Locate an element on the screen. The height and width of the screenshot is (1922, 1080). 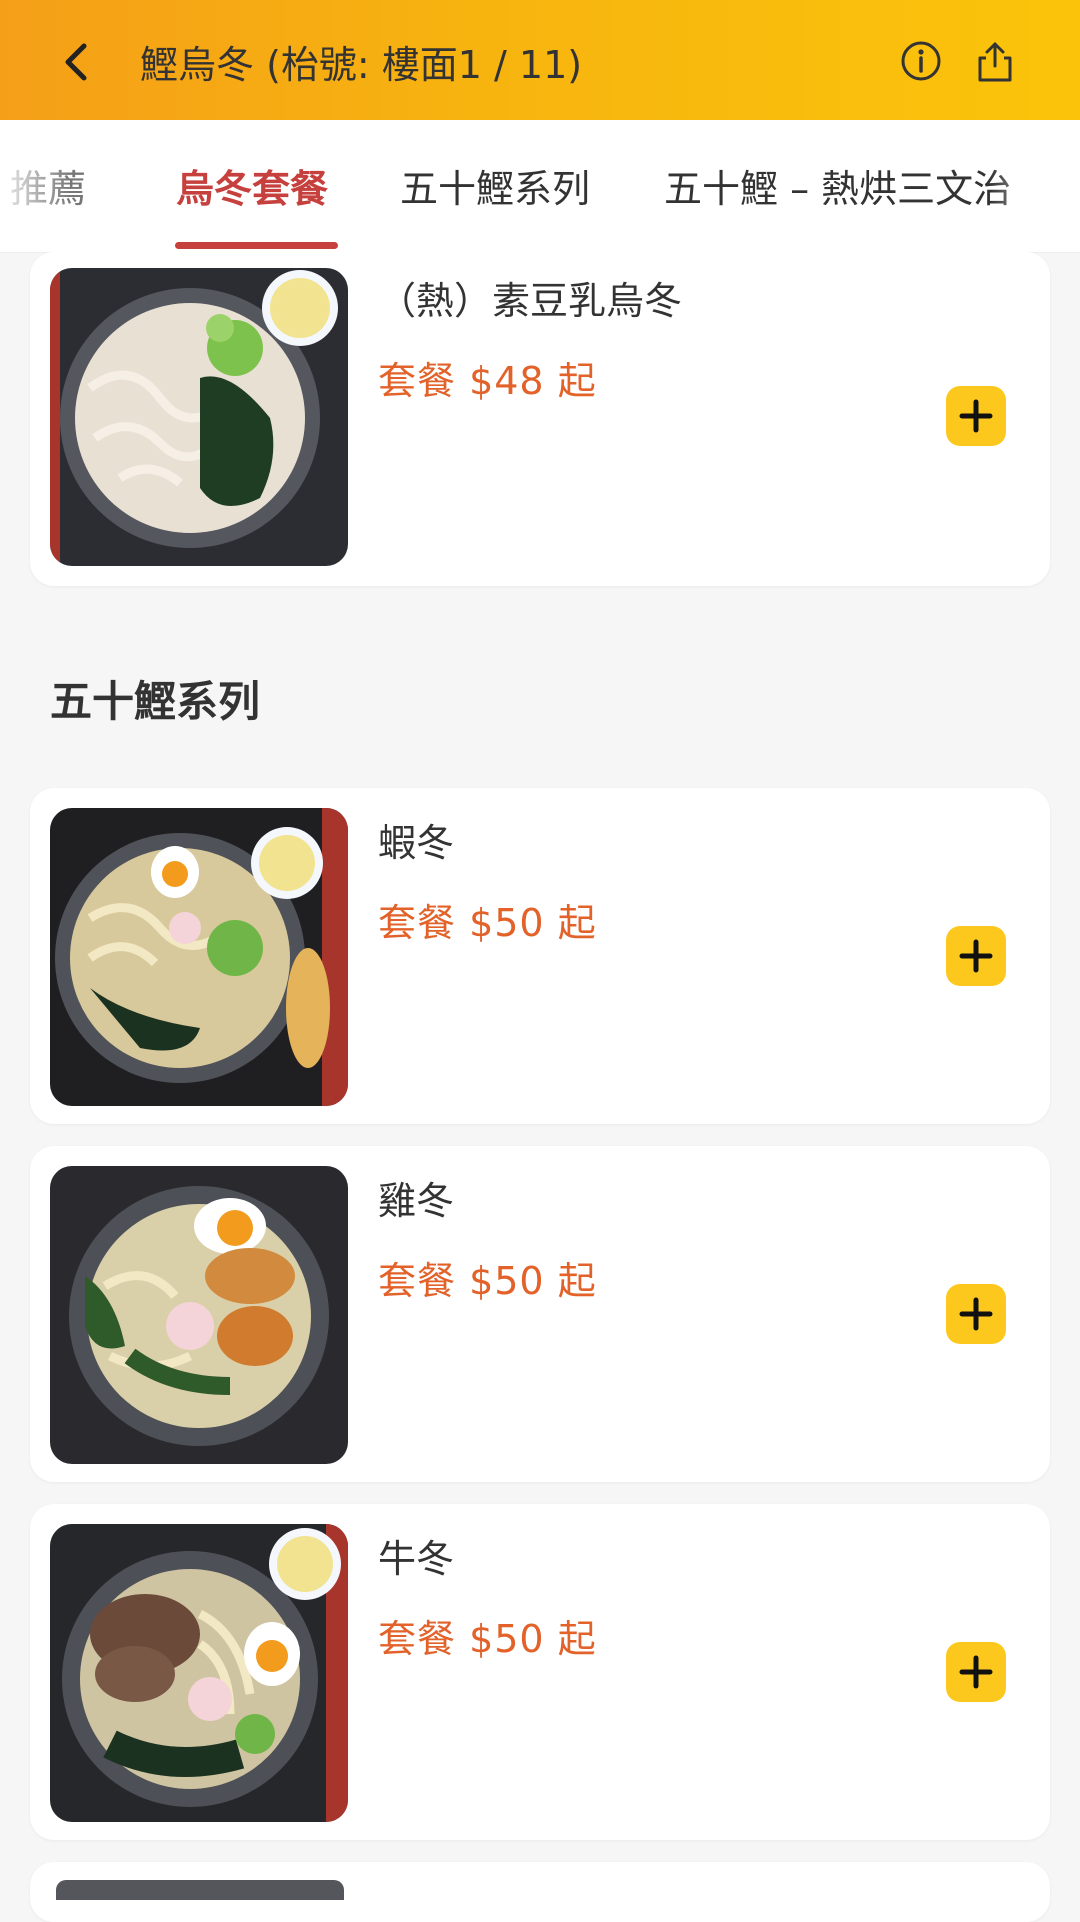
item-name: （熱）素豆乳烏冬 is located at coordinates (530, 301).